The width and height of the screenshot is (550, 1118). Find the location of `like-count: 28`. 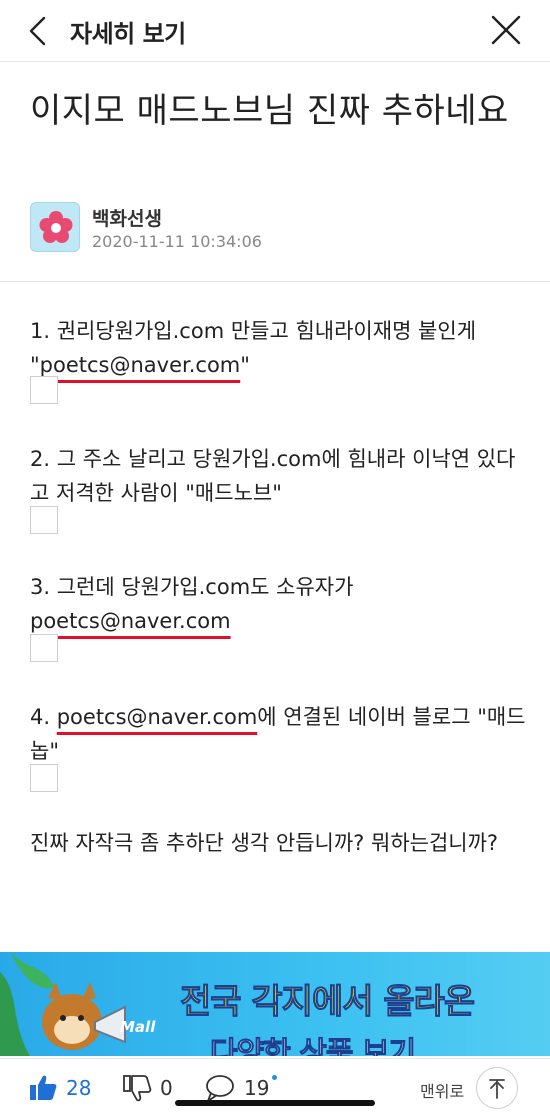

like-count: 28 is located at coordinates (79, 1088).